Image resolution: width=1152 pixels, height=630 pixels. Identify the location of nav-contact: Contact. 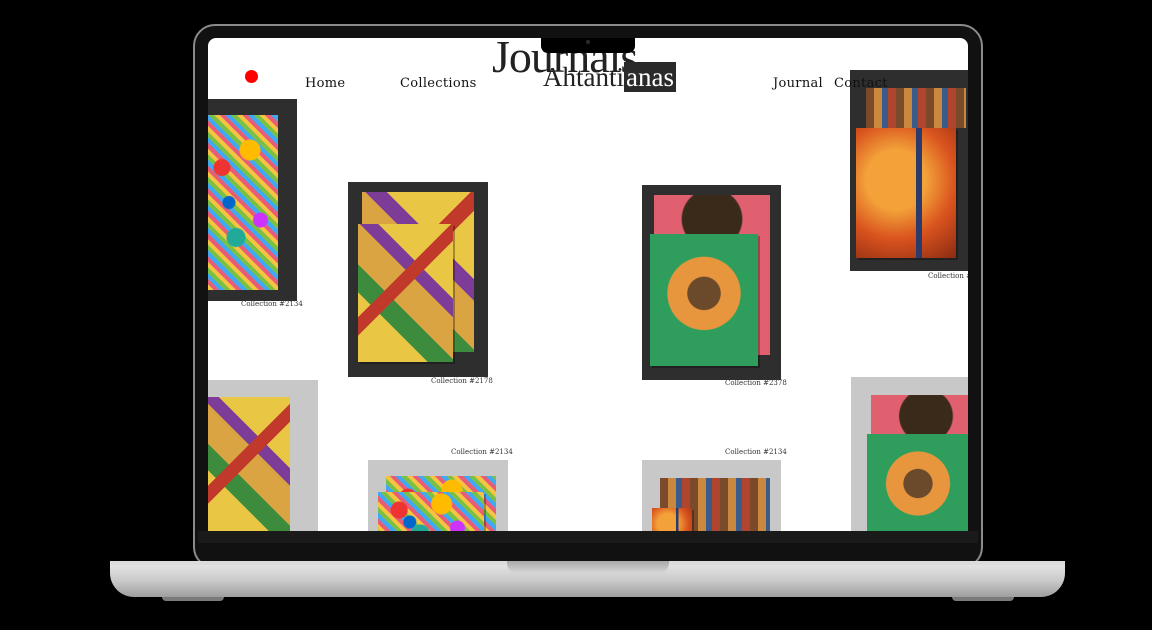
(861, 83).